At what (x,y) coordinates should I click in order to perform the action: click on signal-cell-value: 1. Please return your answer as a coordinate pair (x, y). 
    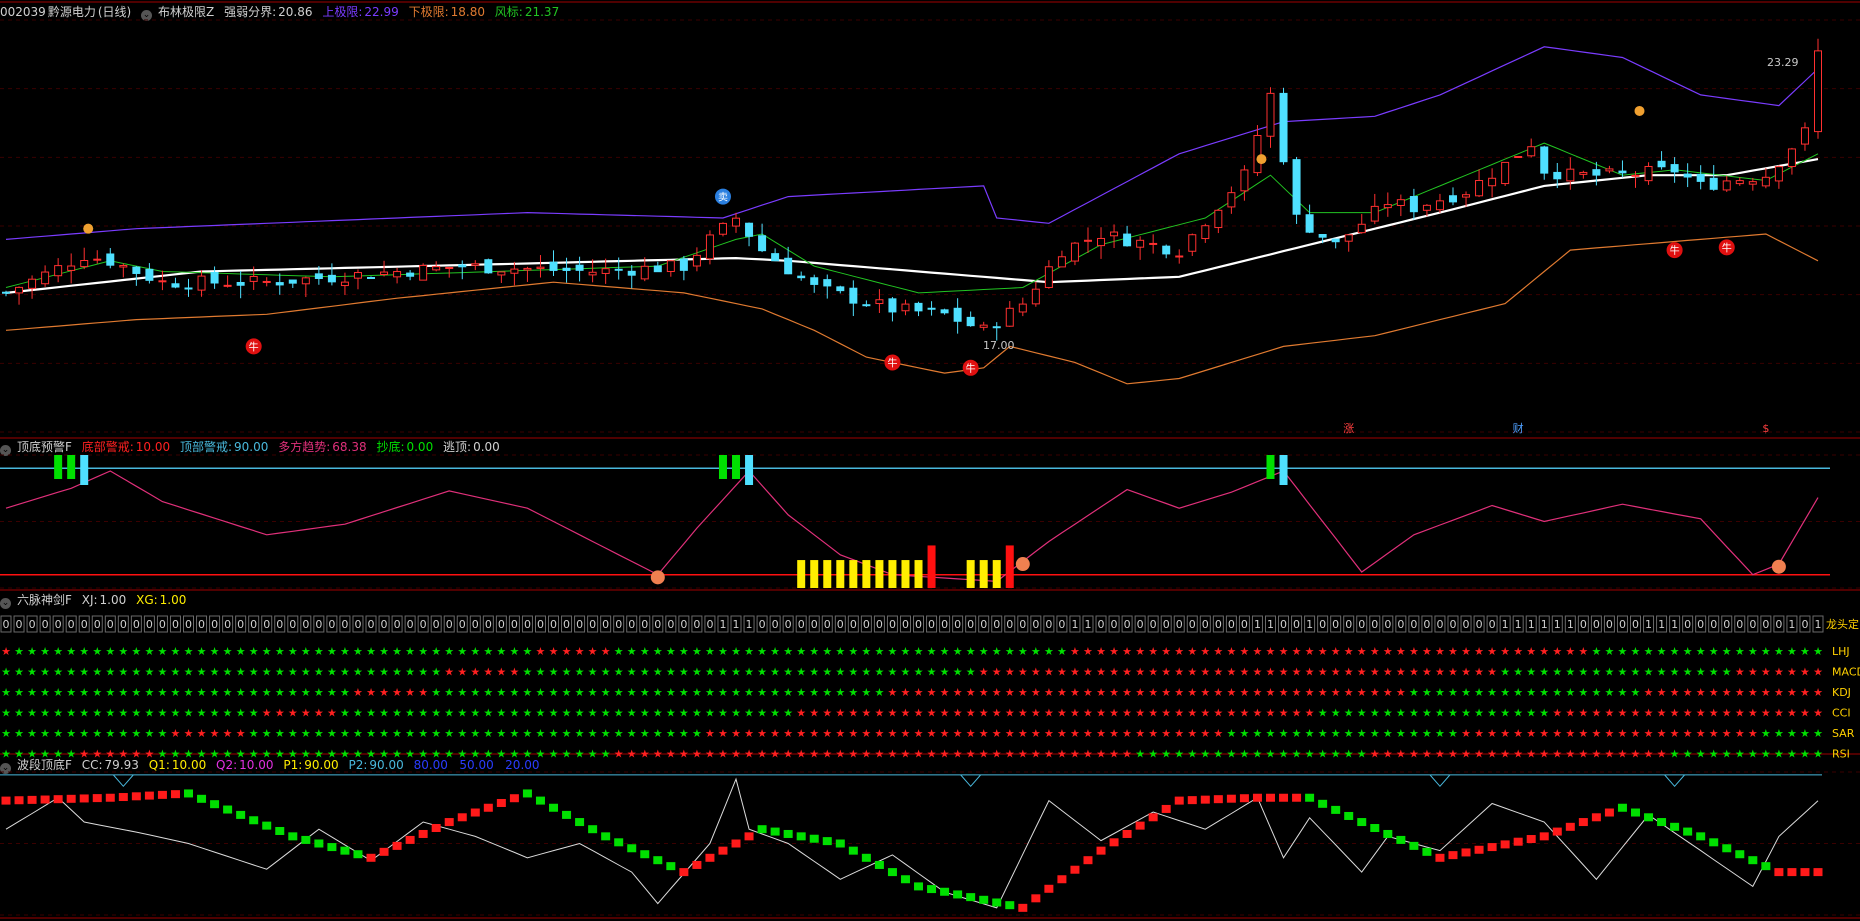
    Looking at the image, I should click on (1270, 624).